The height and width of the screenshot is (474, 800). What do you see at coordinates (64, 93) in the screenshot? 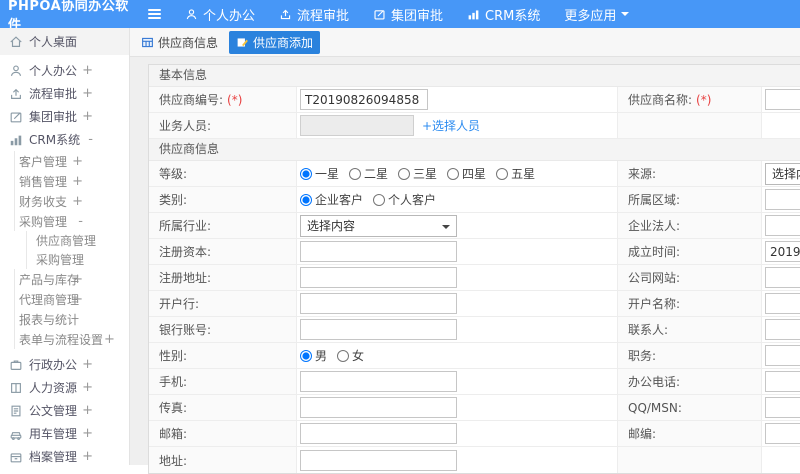
I see `sidebar-item-process-approval: 流程审批 +` at bounding box center [64, 93].